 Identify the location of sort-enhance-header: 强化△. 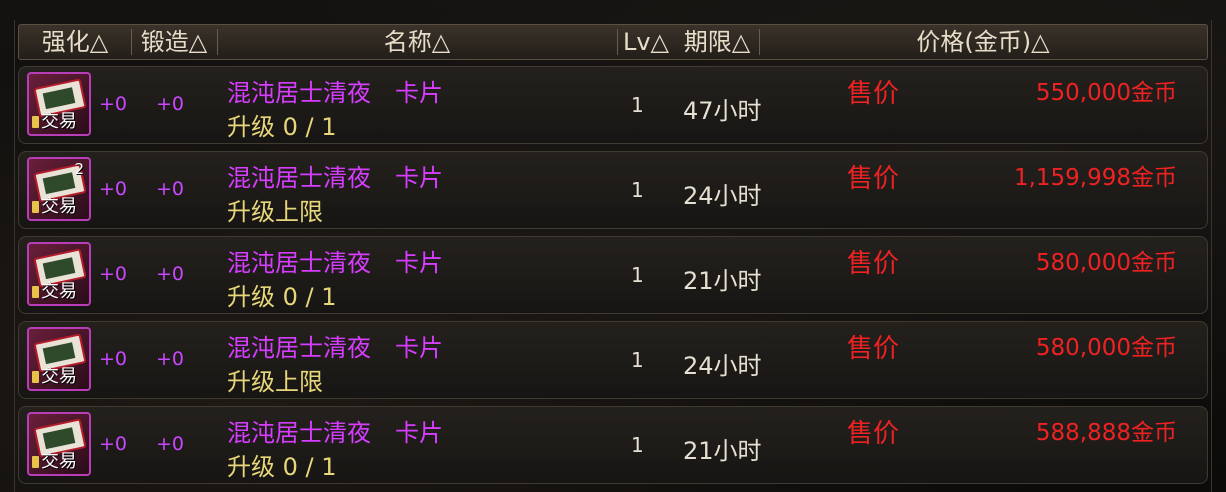
(75, 42).